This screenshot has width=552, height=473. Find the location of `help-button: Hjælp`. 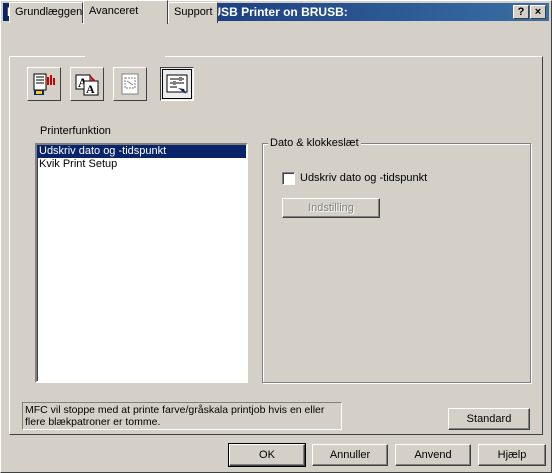

help-button: Hjælp is located at coordinates (512, 455).